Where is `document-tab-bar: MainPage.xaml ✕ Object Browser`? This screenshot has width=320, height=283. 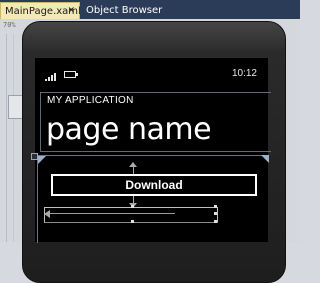
document-tab-bar: MainPage.xaml ✕ Object Browser is located at coordinates (150, 9).